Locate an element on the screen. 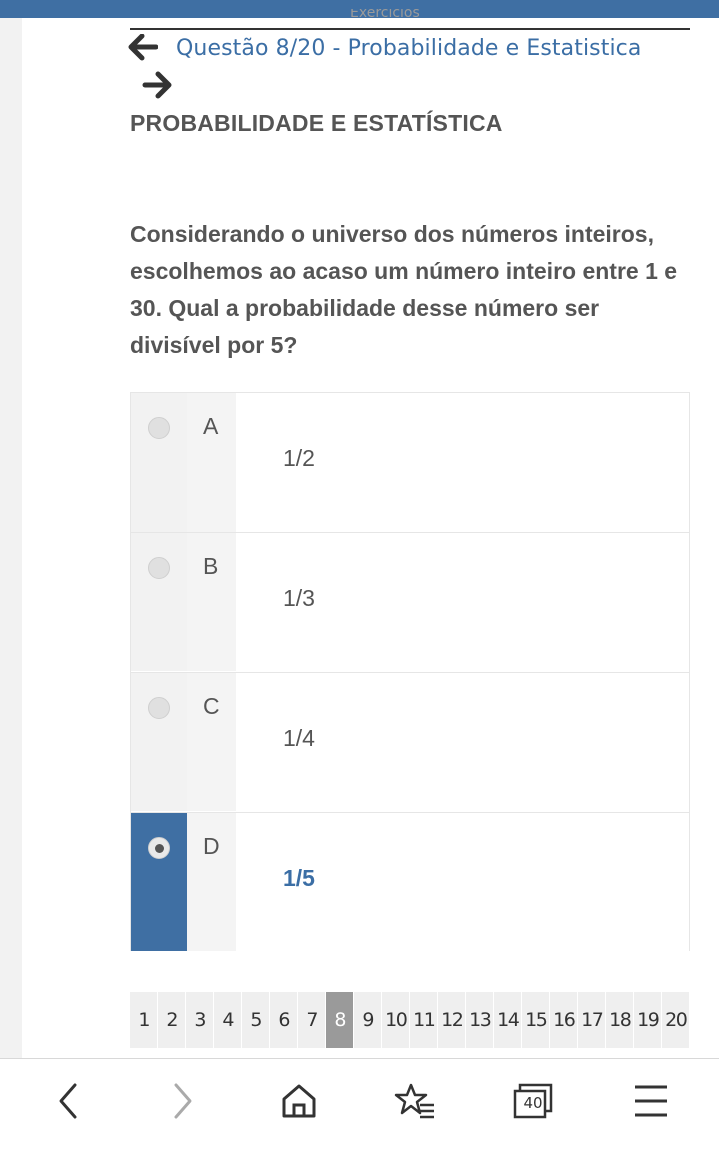 The width and height of the screenshot is (719, 1153). page-button: 14 is located at coordinates (508, 1020).